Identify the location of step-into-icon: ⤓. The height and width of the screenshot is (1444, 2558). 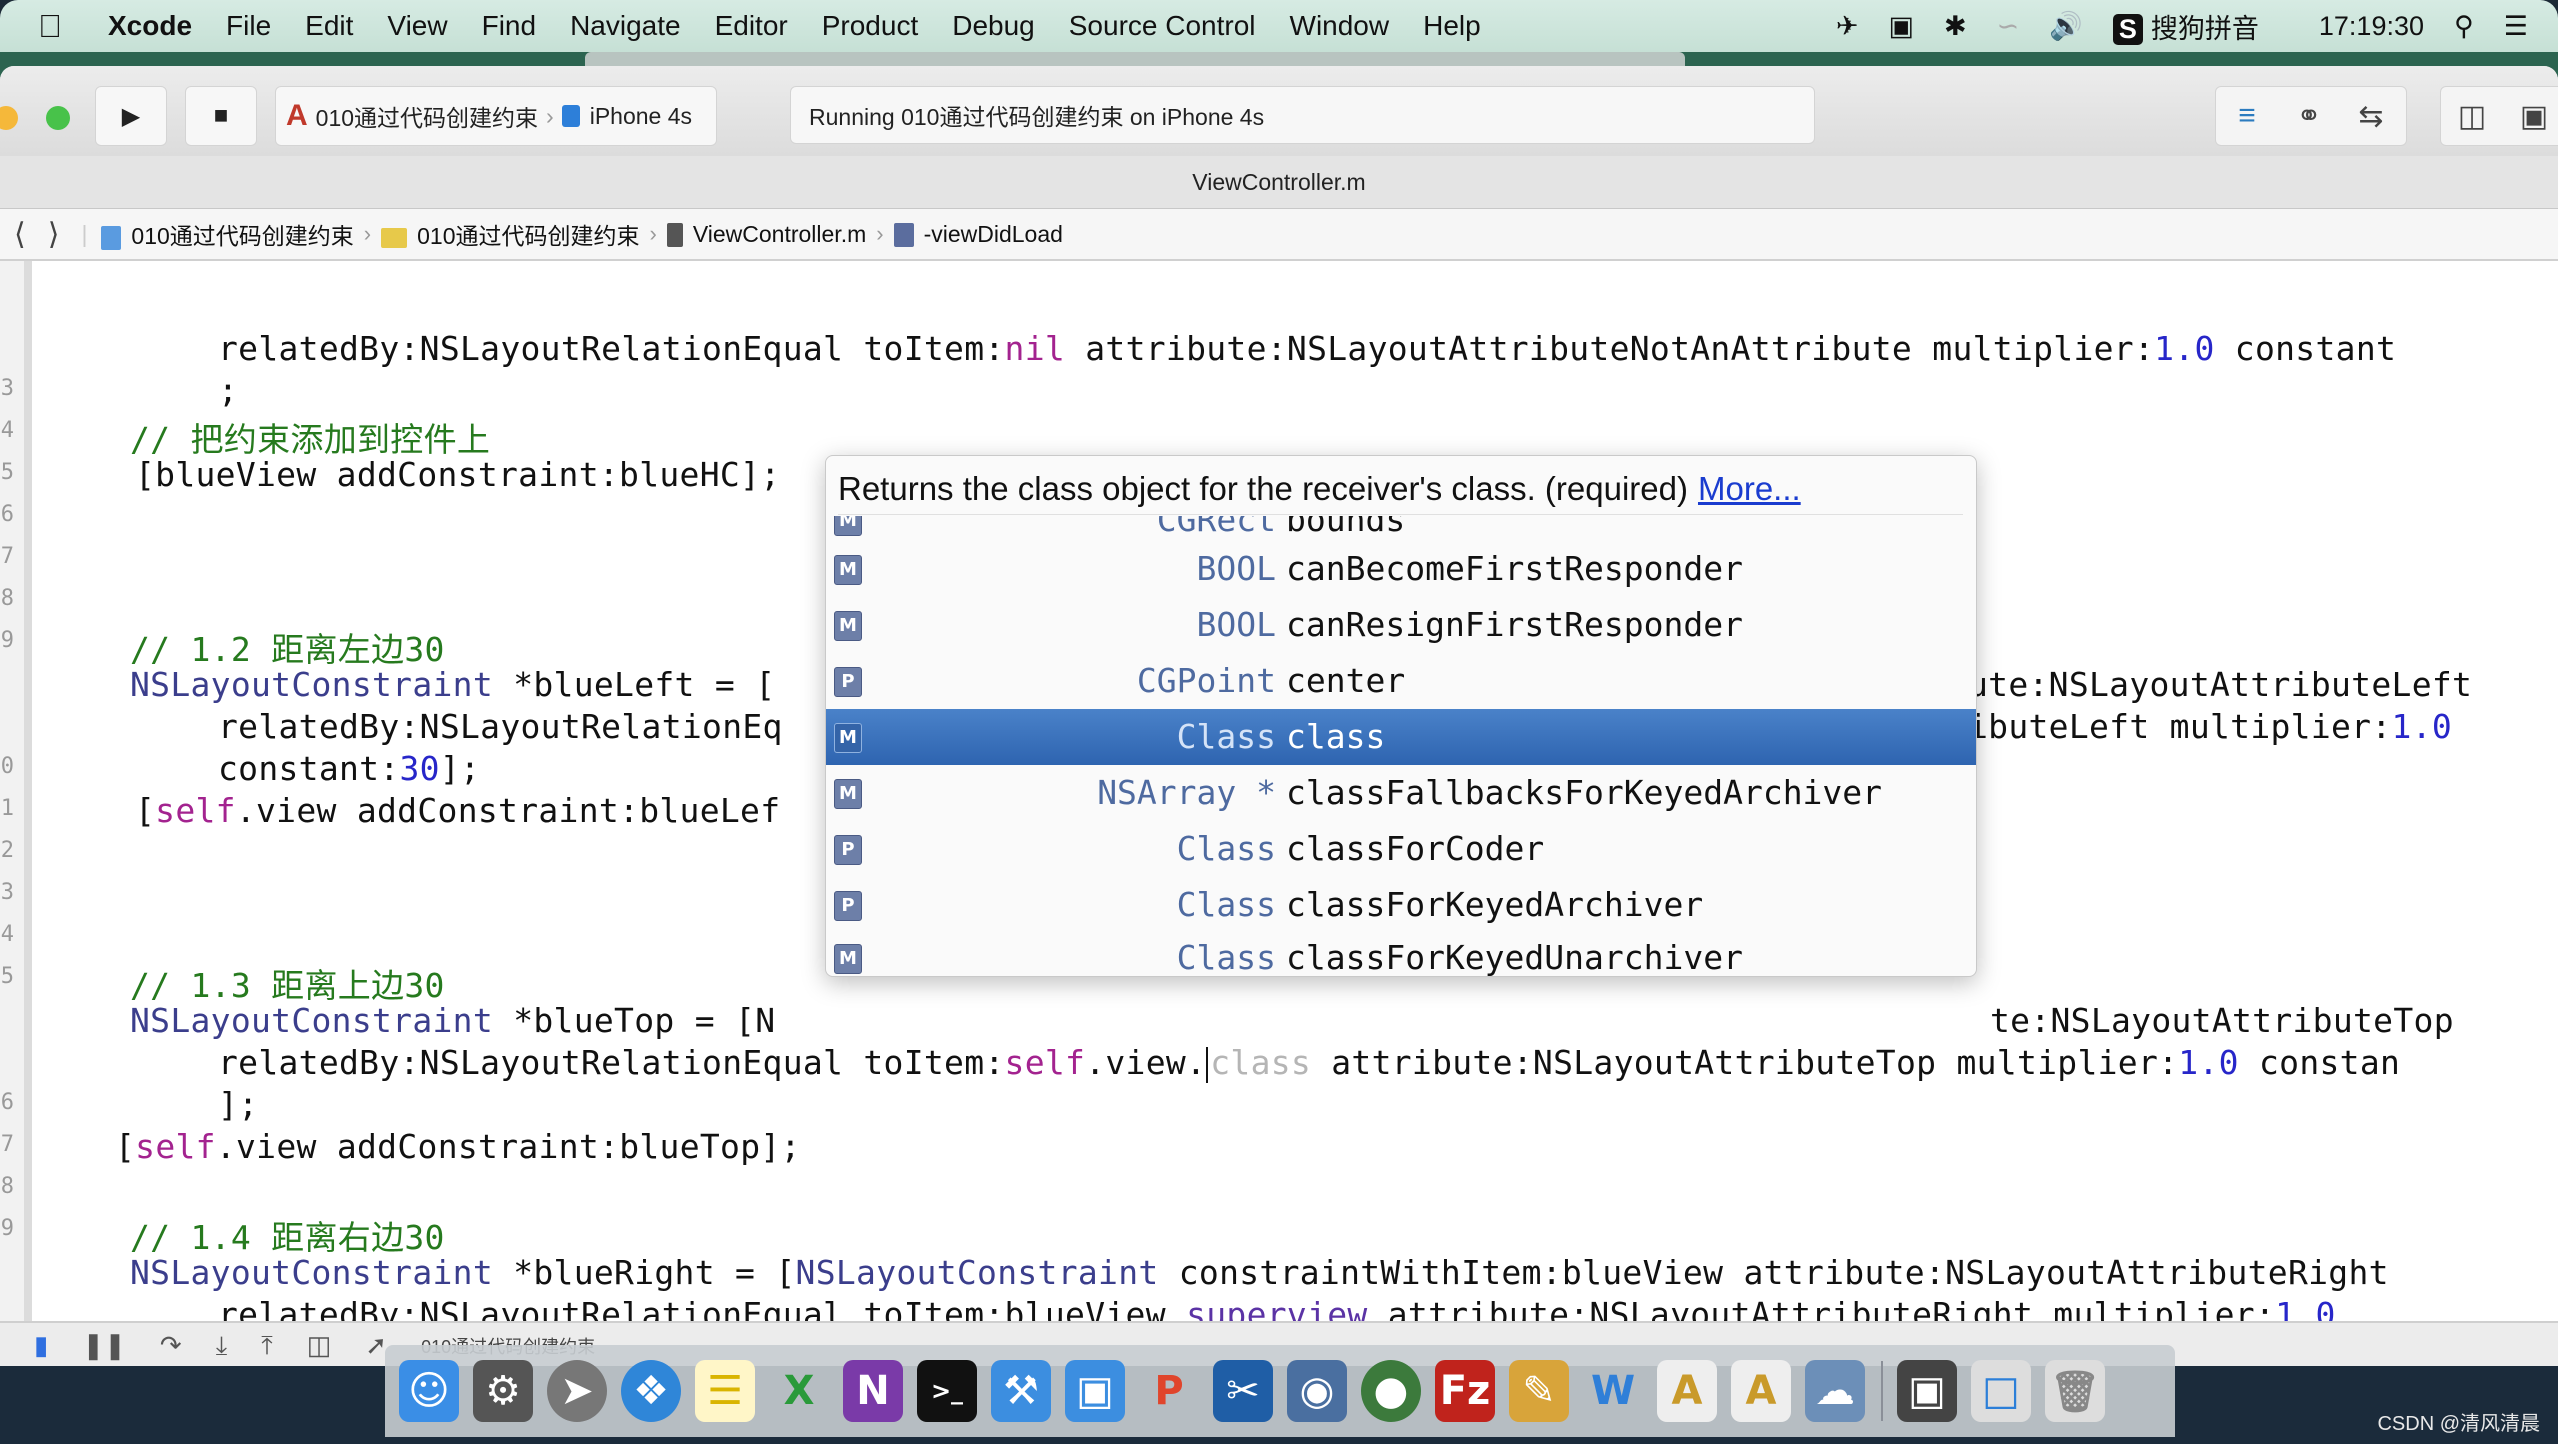
(222, 1346).